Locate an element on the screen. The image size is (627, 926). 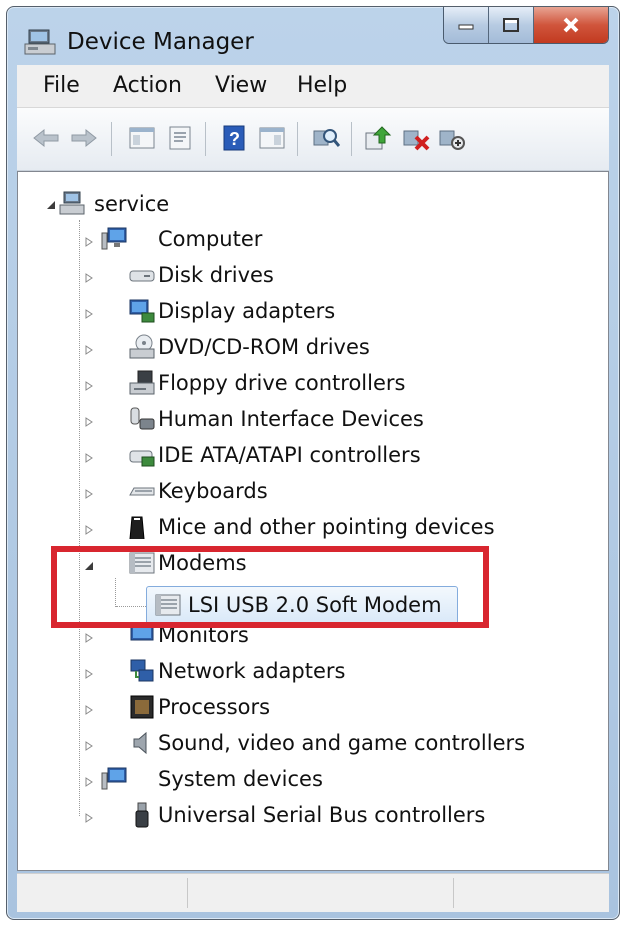
show-hide-tree-icon is located at coordinates (142, 138).